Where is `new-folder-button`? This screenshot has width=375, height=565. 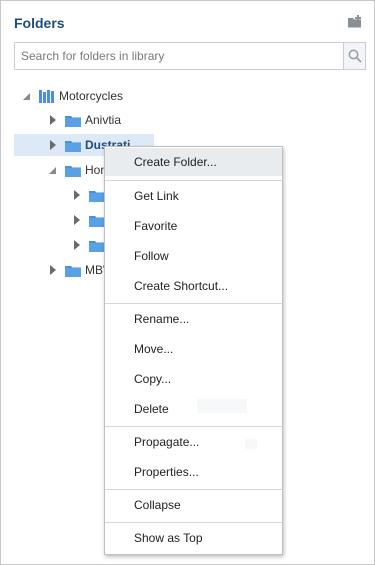
new-folder-button is located at coordinates (356, 23).